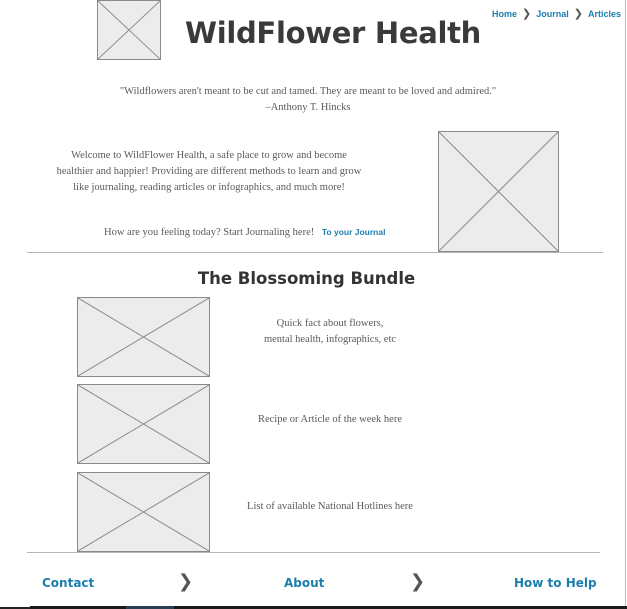 This screenshot has height=609, width=627. I want to click on footer-how-to-help-link: How to Help, so click(555, 583).